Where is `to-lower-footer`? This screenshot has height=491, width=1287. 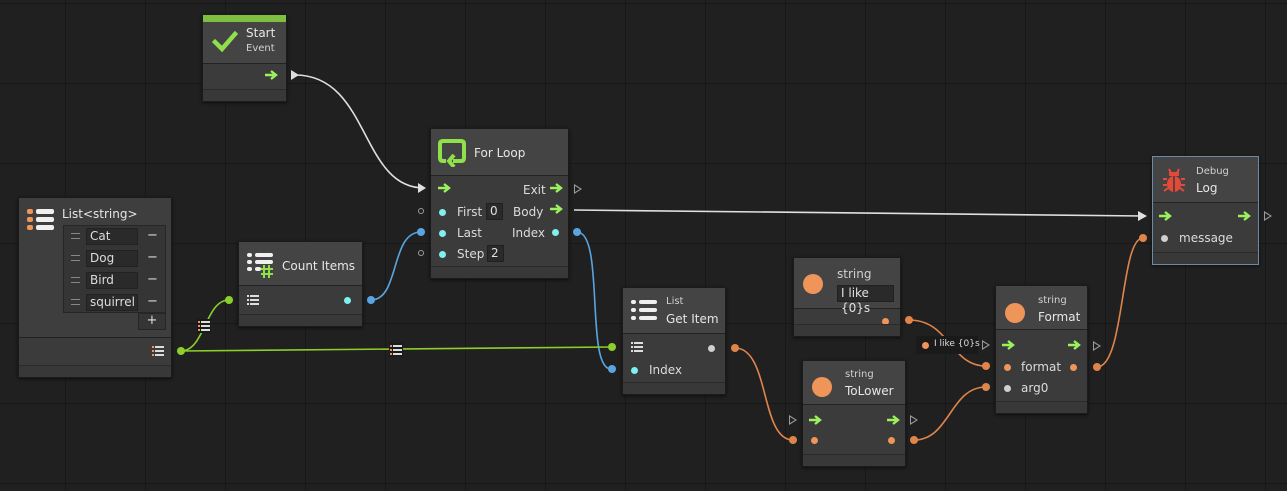 to-lower-footer is located at coordinates (854, 460).